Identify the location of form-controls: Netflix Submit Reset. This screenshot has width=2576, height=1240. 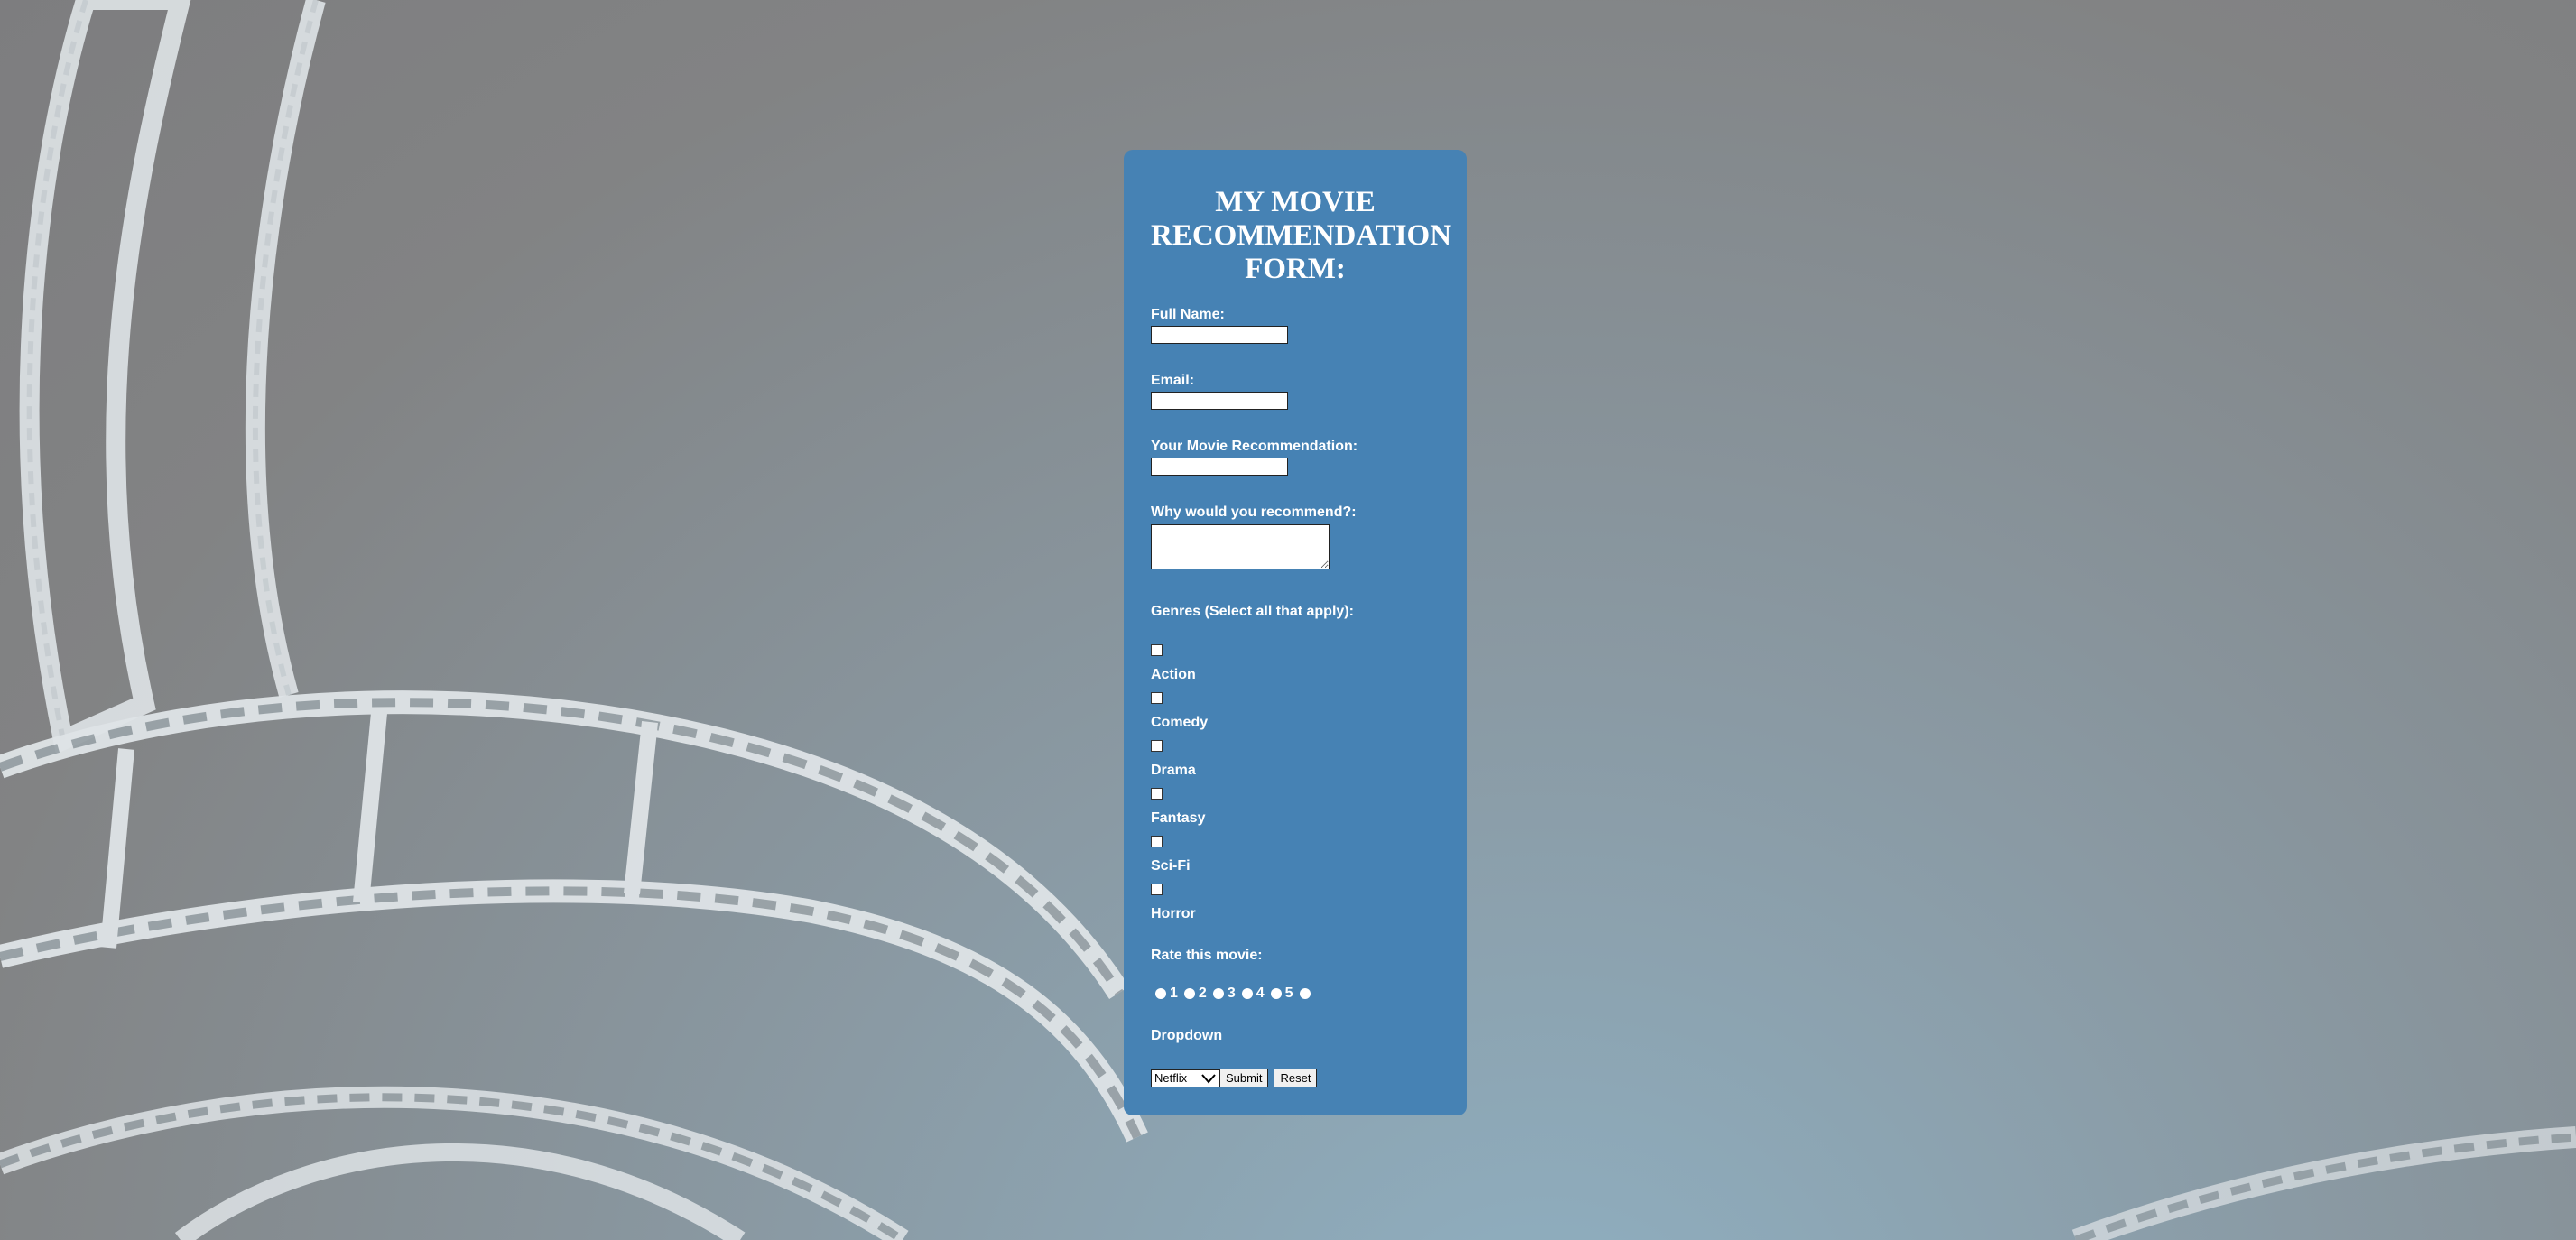
(1295, 1078).